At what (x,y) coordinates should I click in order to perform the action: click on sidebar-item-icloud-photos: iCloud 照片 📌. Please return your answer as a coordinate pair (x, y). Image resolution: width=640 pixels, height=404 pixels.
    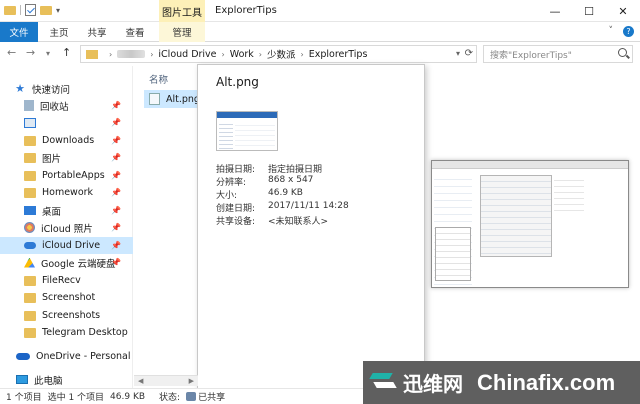
    Looking at the image, I should click on (66, 227).